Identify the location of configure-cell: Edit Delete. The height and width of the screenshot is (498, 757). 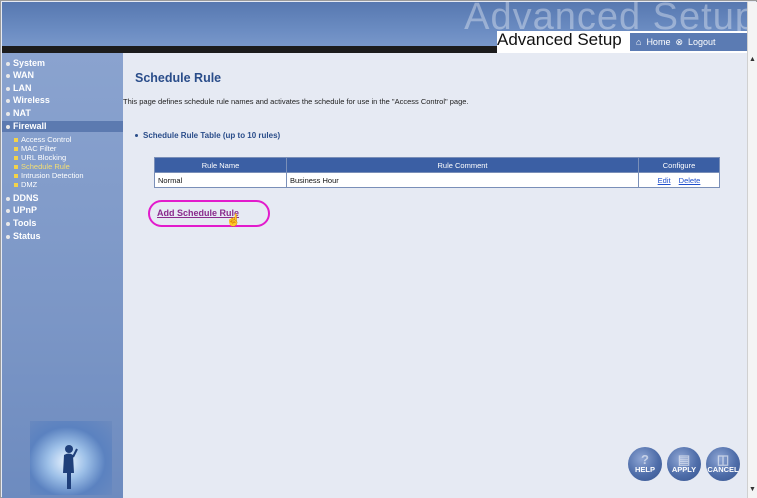
(679, 180).